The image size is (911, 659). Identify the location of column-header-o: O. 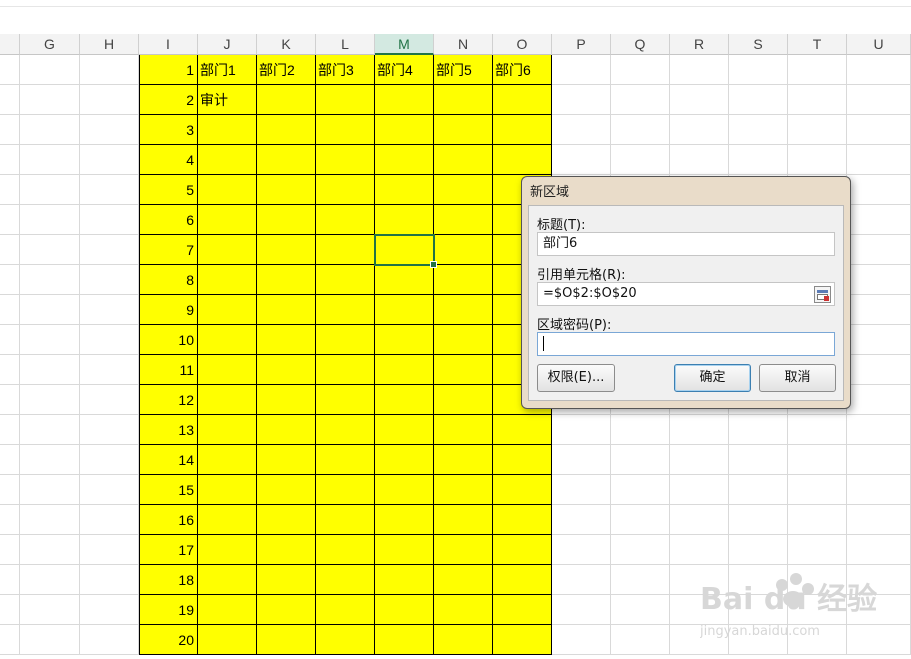
(522, 44).